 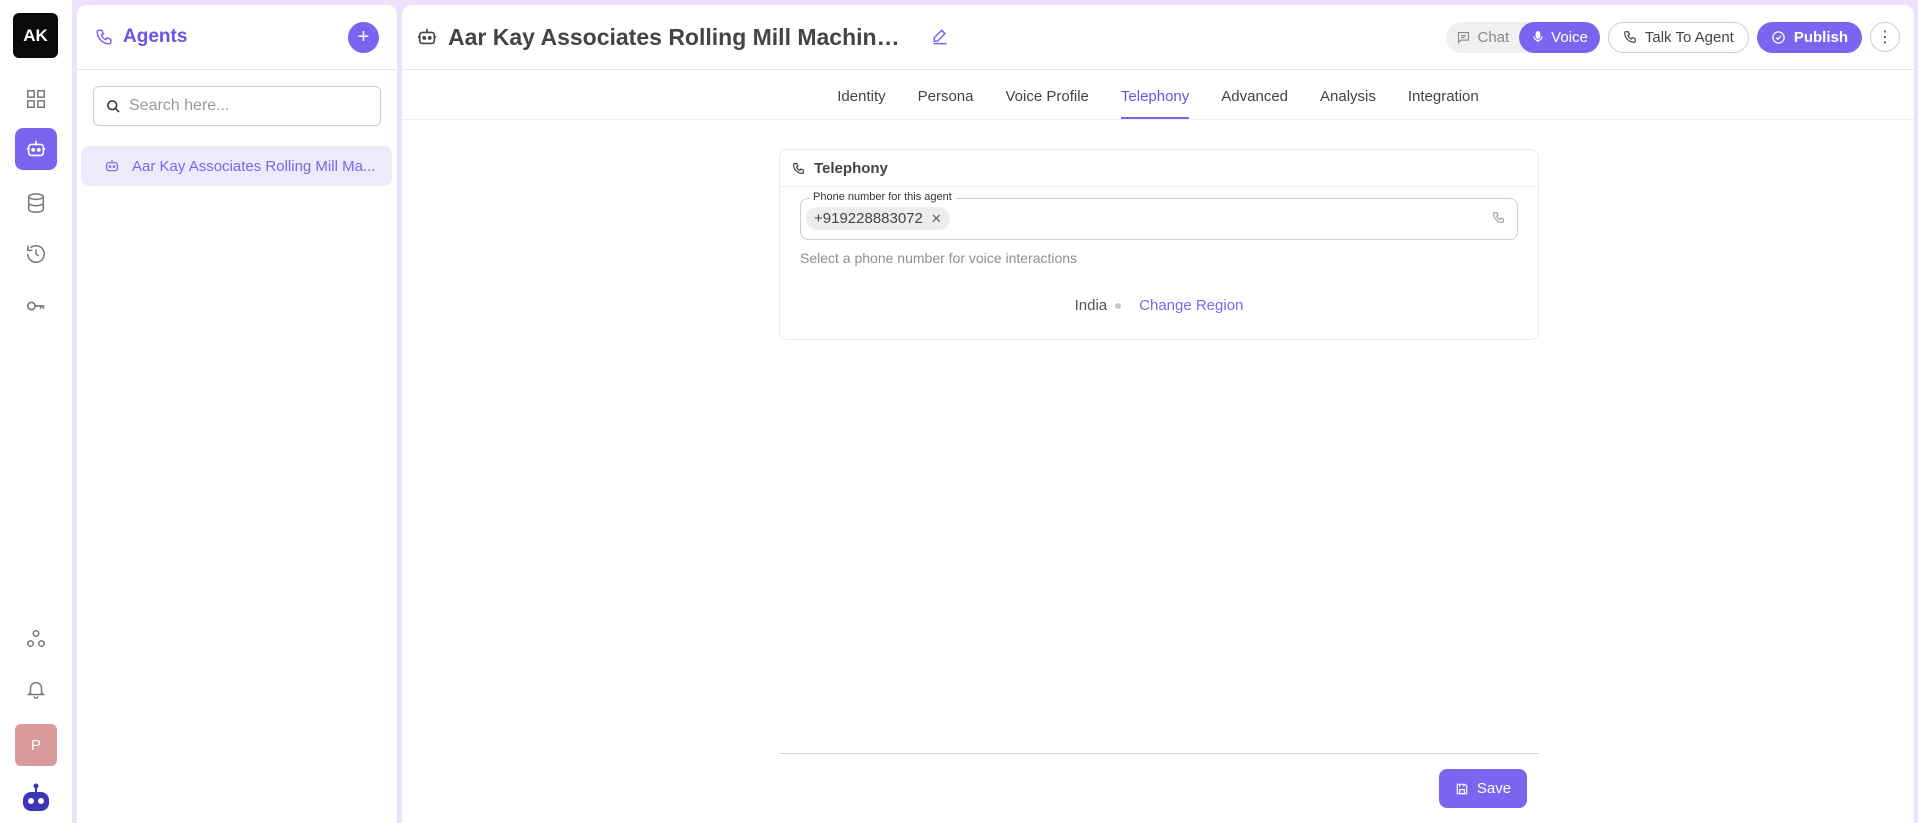 What do you see at coordinates (36, 203) in the screenshot?
I see `database-icon` at bounding box center [36, 203].